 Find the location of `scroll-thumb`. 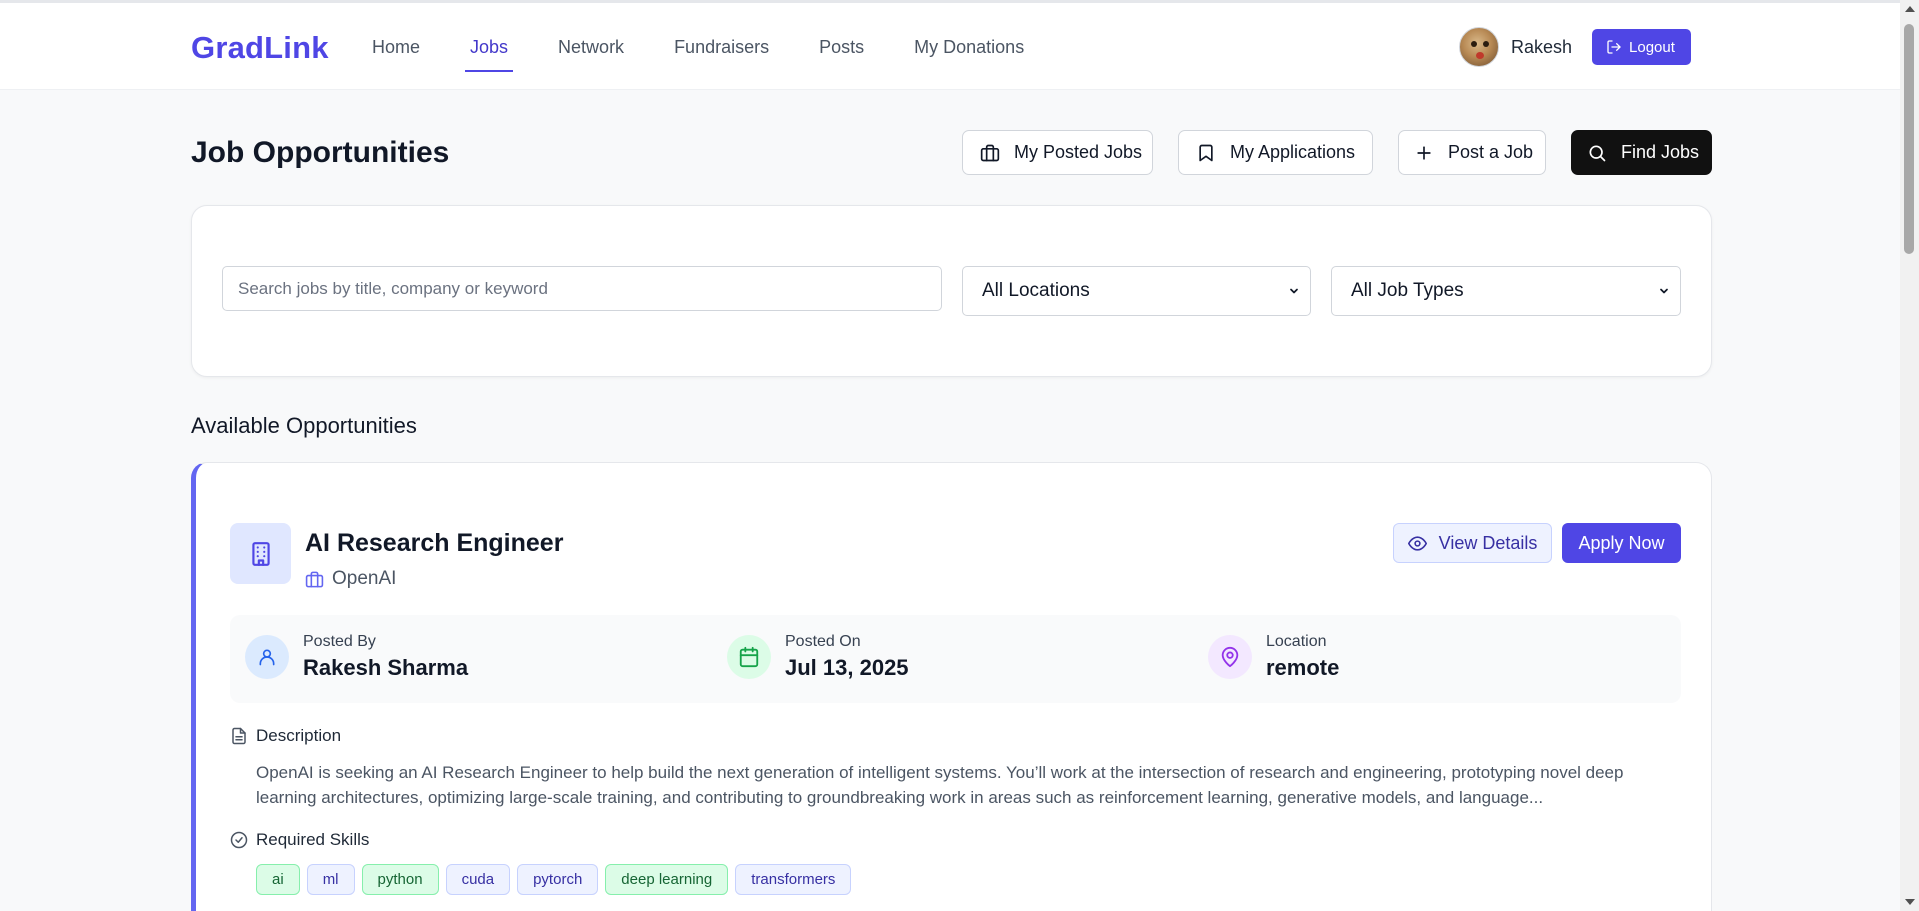

scroll-thumb is located at coordinates (1909, 139).